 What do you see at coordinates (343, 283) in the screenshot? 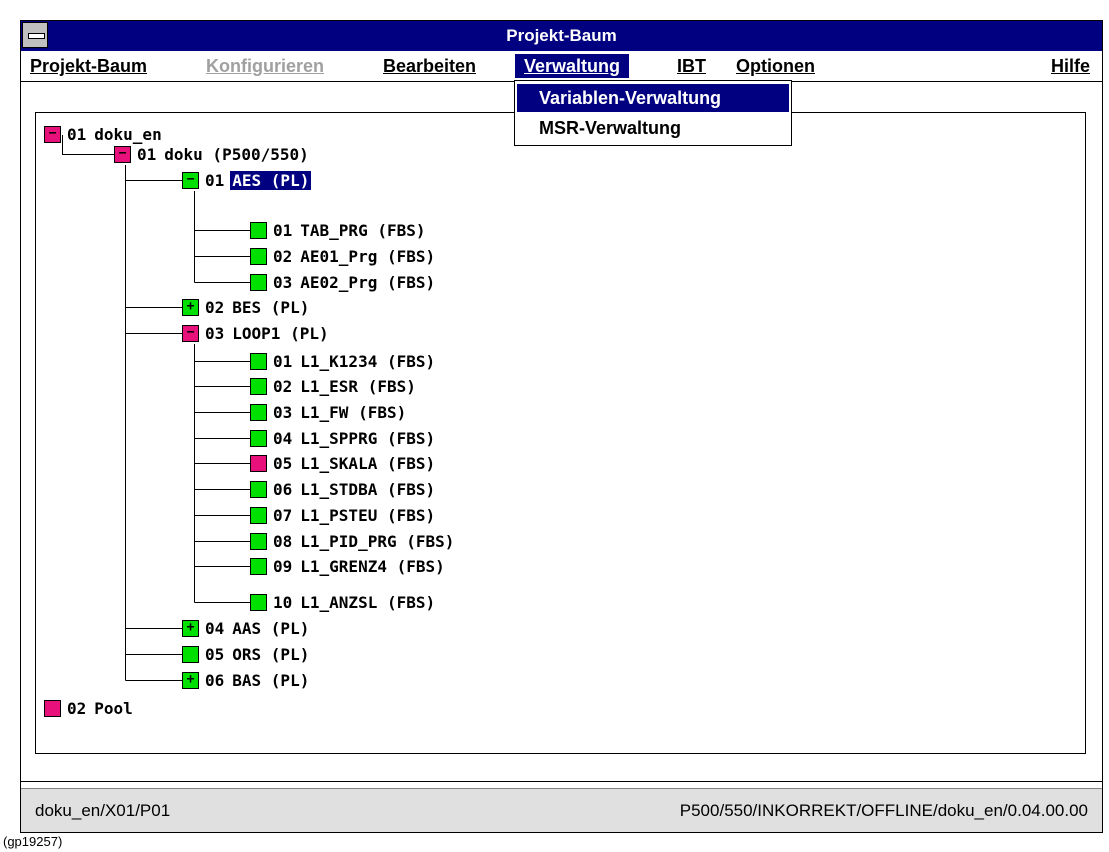
I see `tree-node: 03 AE02_Prg (FBS)` at bounding box center [343, 283].